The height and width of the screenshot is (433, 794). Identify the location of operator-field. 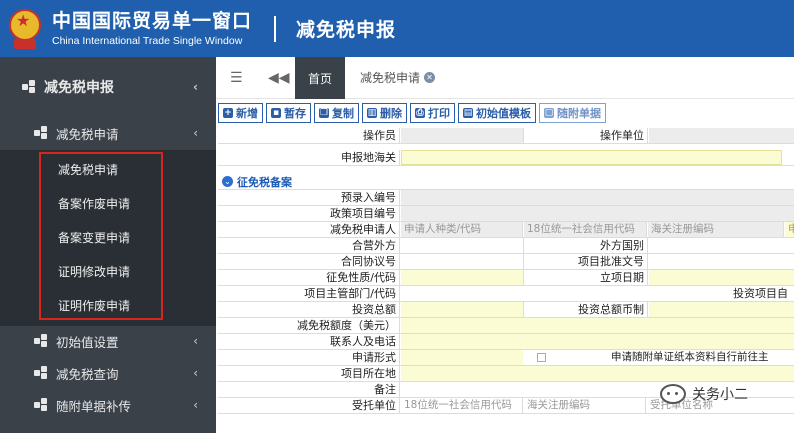
(462, 135).